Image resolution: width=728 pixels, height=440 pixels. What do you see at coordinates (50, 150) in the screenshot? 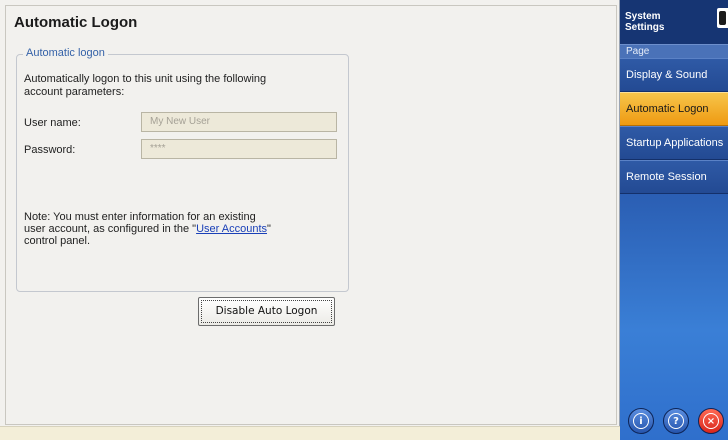
I see `password-label: Password:` at bounding box center [50, 150].